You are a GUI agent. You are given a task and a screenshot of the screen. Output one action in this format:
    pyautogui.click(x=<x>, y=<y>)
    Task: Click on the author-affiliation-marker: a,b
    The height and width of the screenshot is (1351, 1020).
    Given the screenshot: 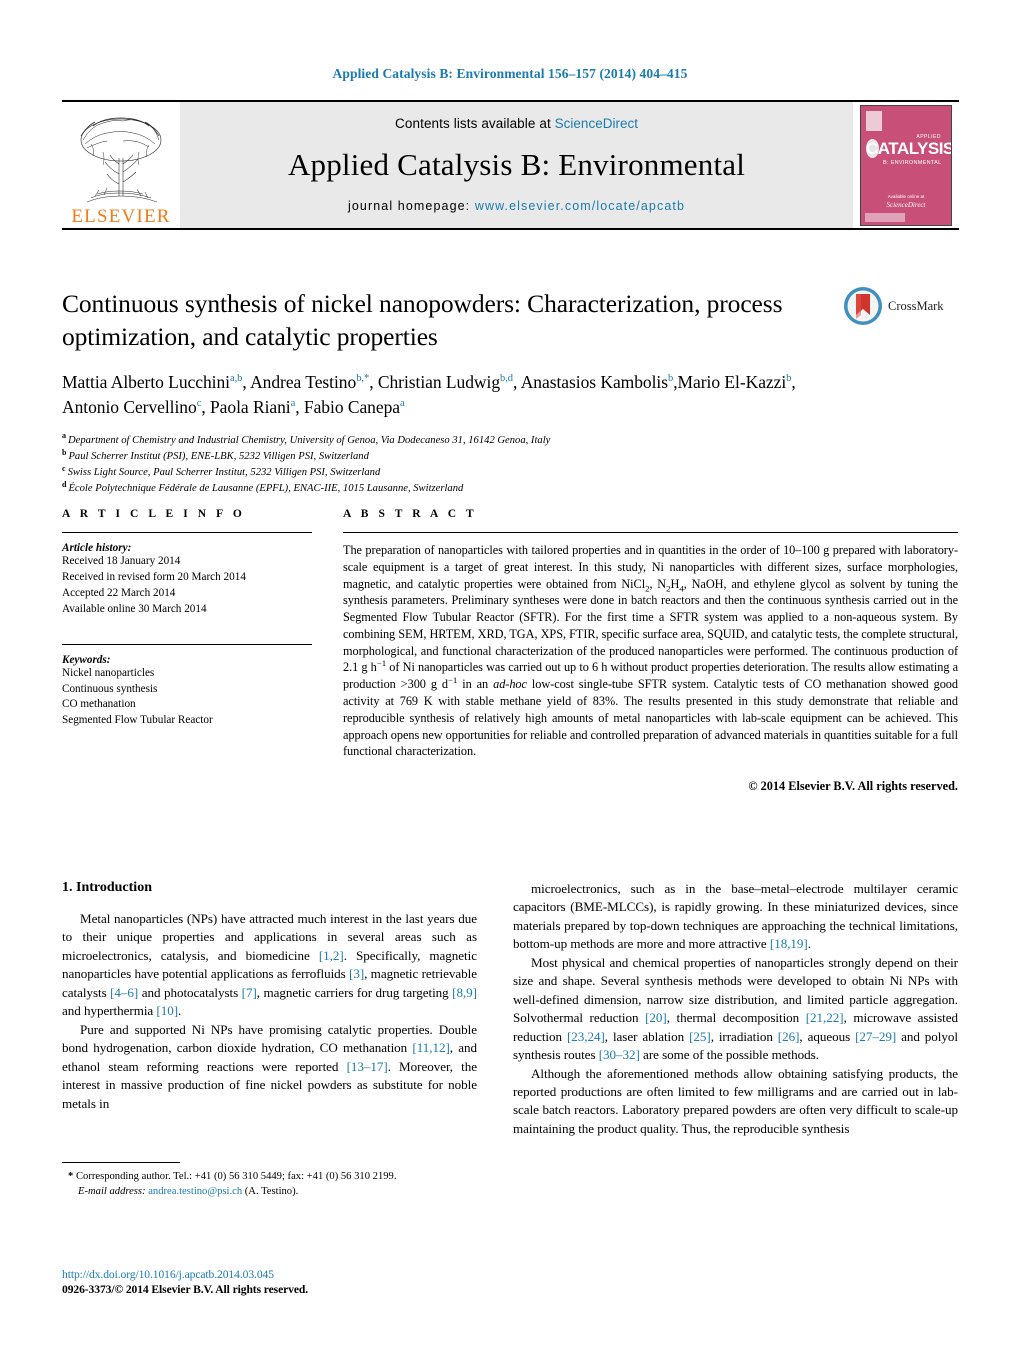 What is the action you would take?
    pyautogui.click(x=236, y=379)
    